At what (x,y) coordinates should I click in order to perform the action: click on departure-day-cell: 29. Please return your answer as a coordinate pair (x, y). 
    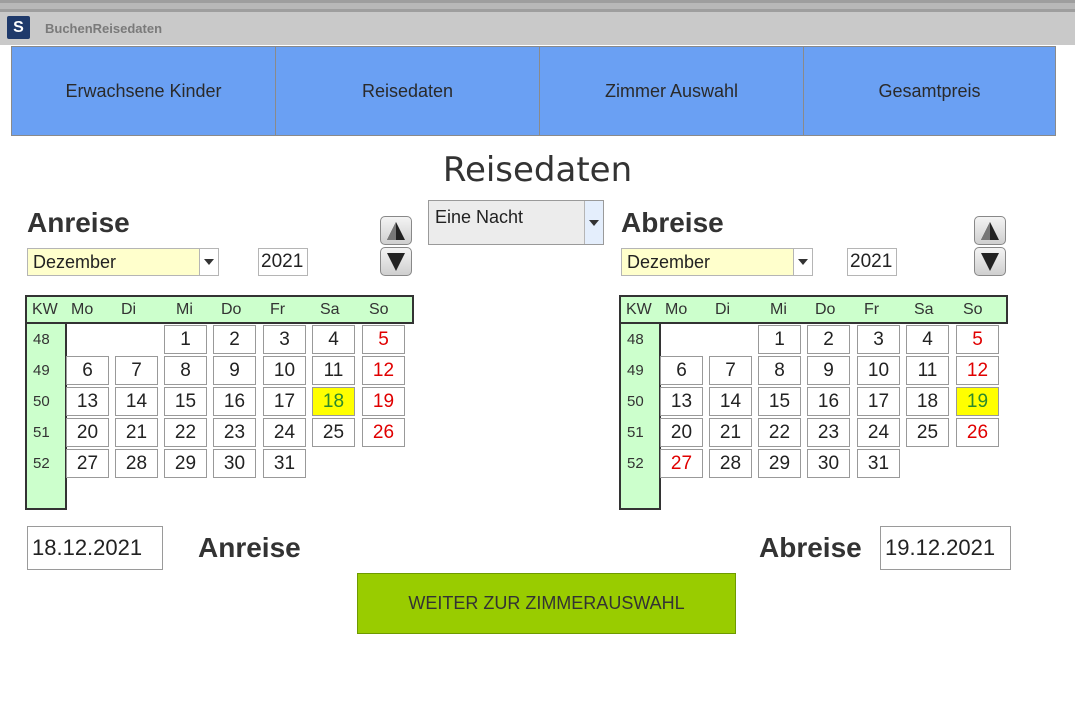
    Looking at the image, I should click on (779, 463).